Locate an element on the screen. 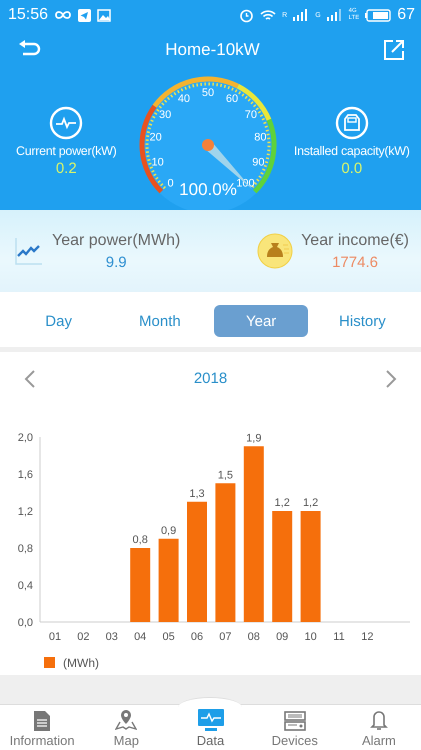  legend-label: (MWh) is located at coordinates (81, 663).